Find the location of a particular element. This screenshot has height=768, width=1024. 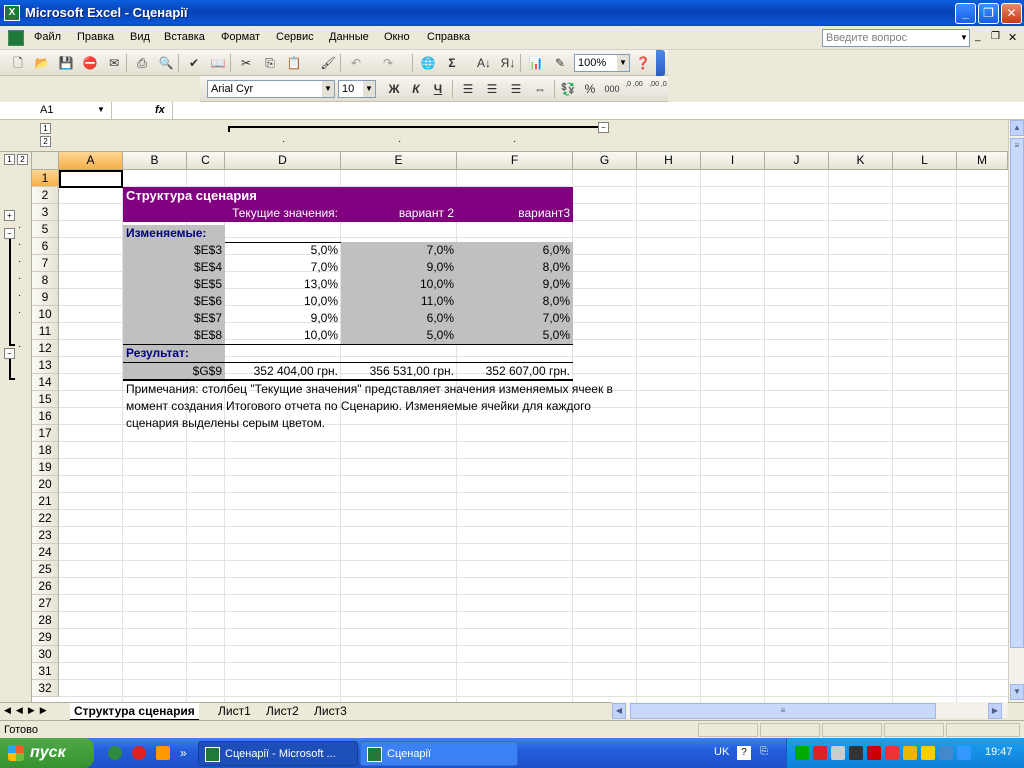

underline-button: Ч is located at coordinates (438, 89).